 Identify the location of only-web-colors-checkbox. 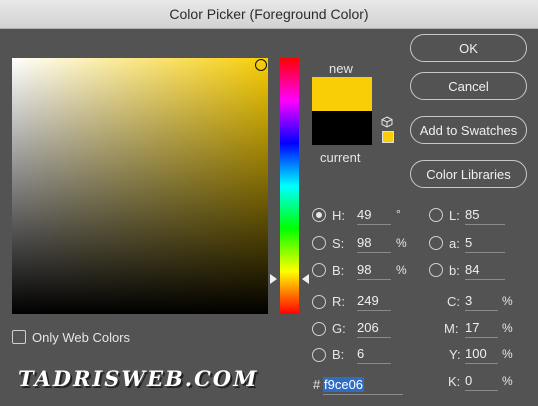
(19, 337).